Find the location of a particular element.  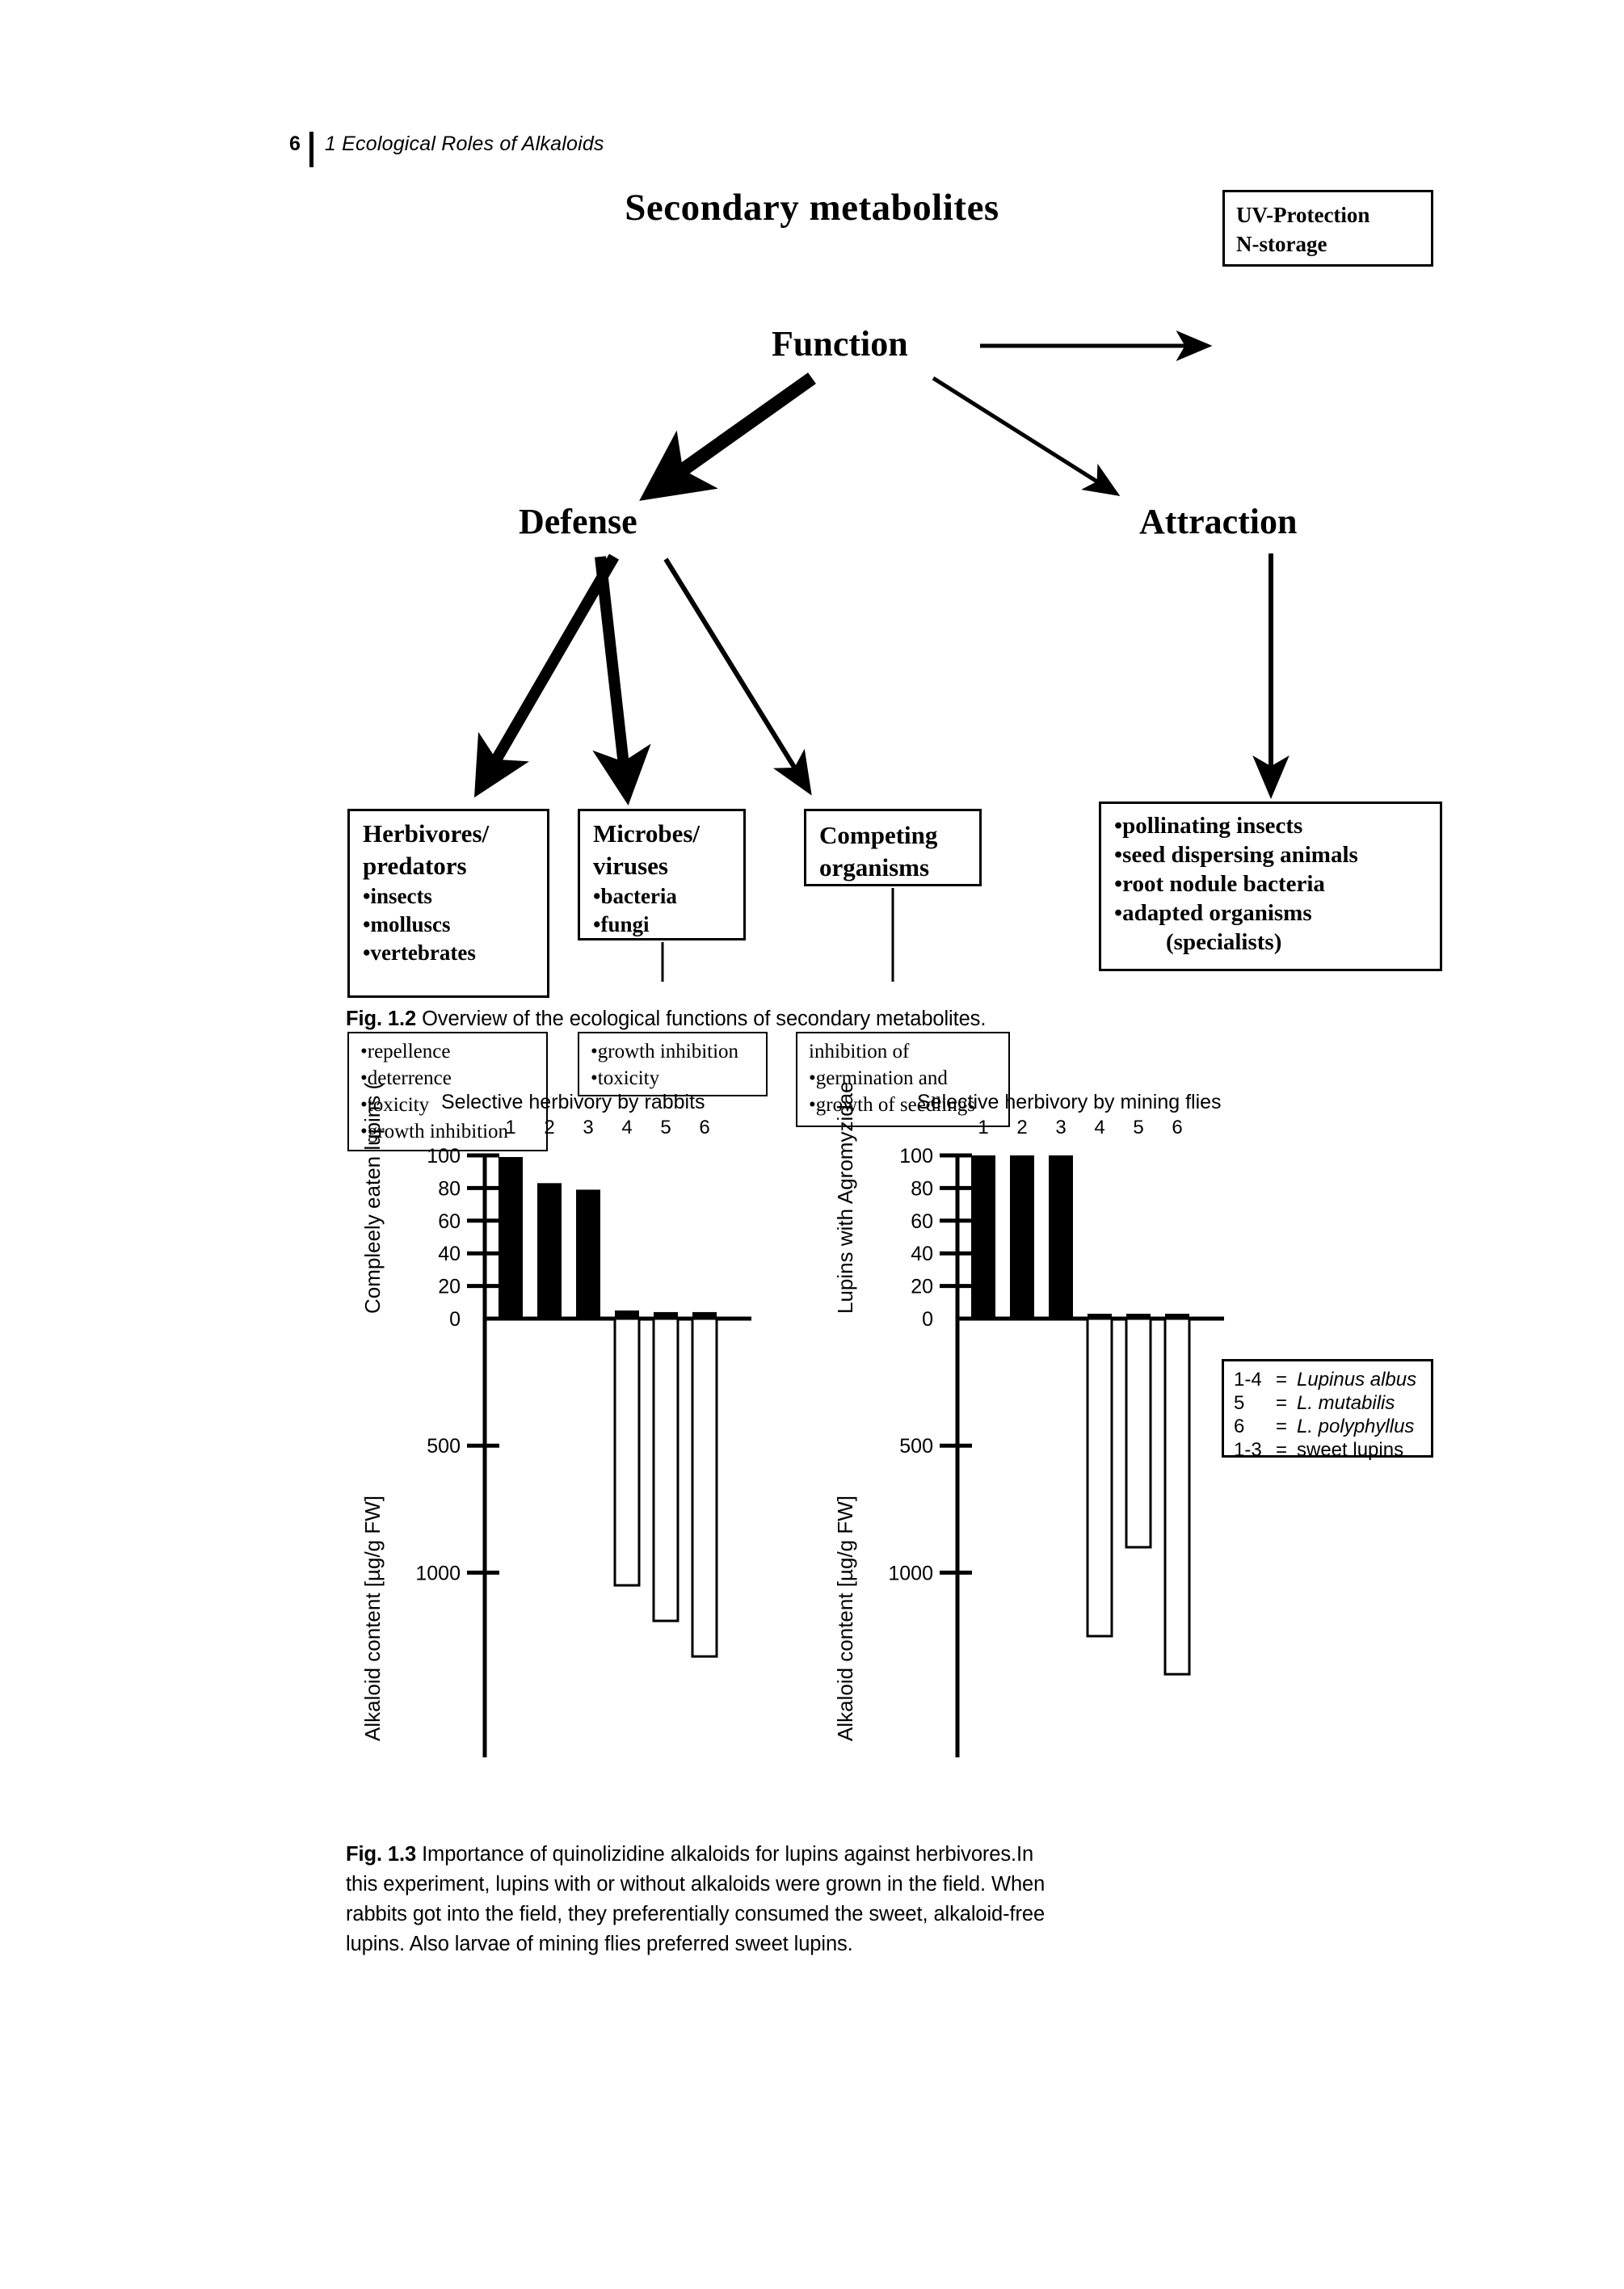

box-microbes-head-1: Microbes/ is located at coordinates (647, 834).